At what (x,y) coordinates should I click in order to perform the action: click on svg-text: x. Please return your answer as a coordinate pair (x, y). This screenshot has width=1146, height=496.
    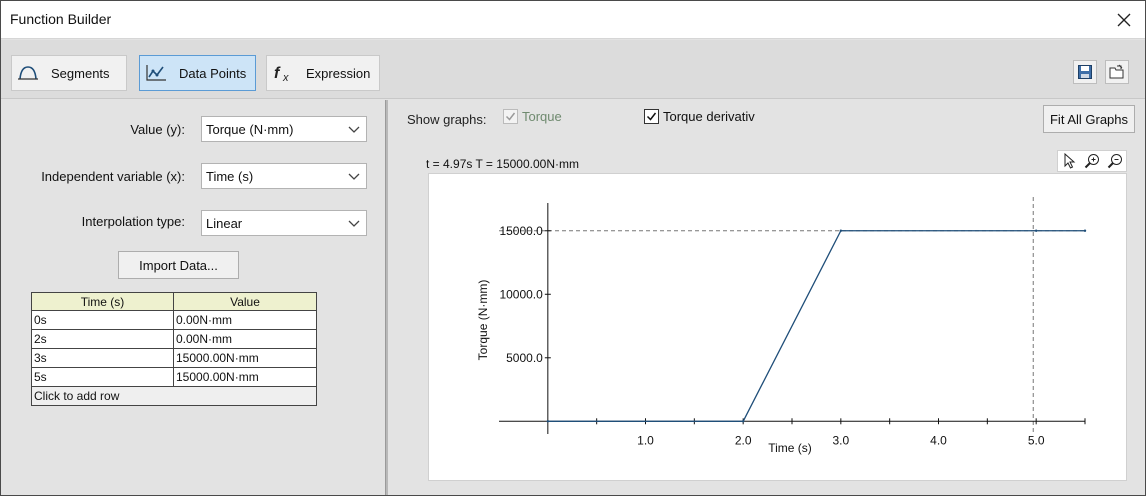
    Looking at the image, I should click on (285, 77).